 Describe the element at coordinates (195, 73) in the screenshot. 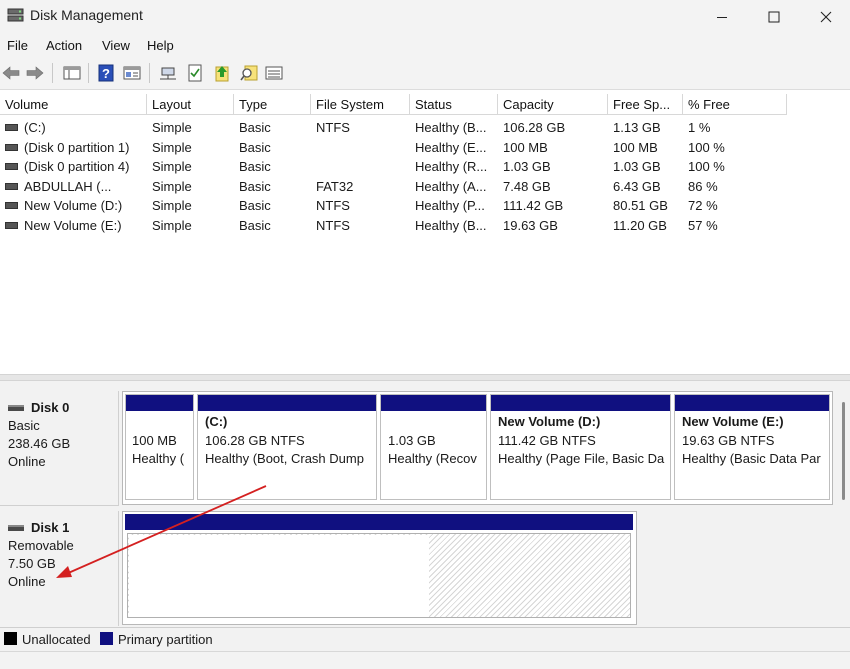

I see `checklist-button` at that location.